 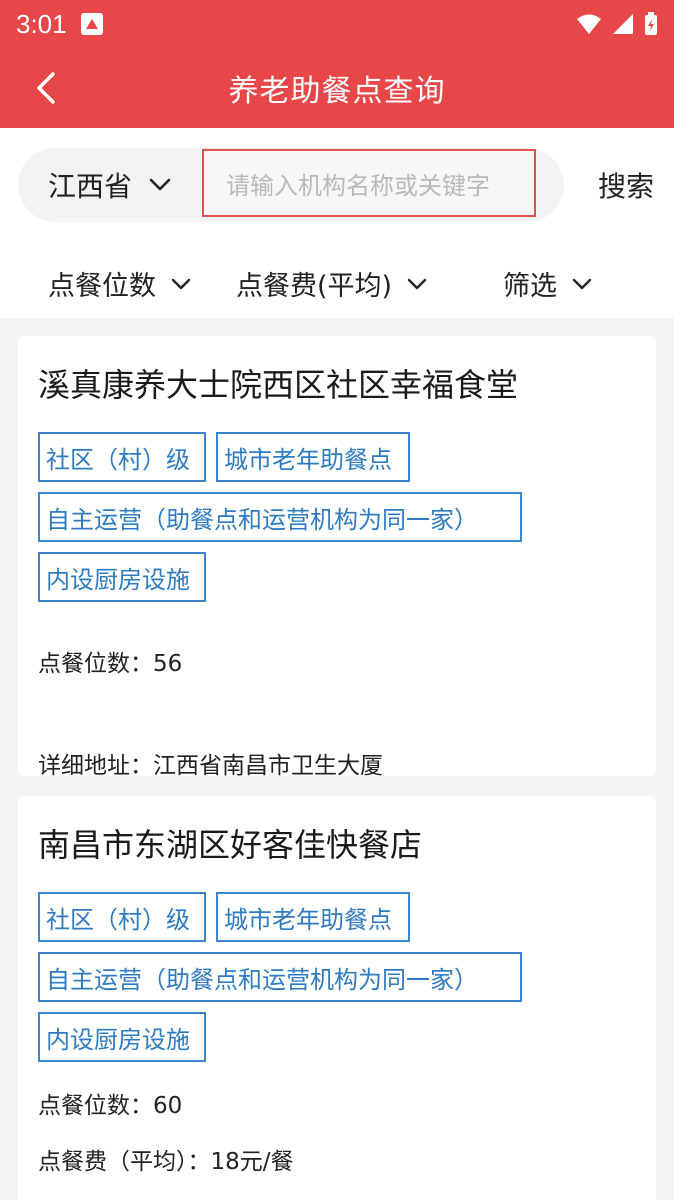 I want to click on app-bar: 3:01 养老助餐点查询, so click(x=337, y=64).